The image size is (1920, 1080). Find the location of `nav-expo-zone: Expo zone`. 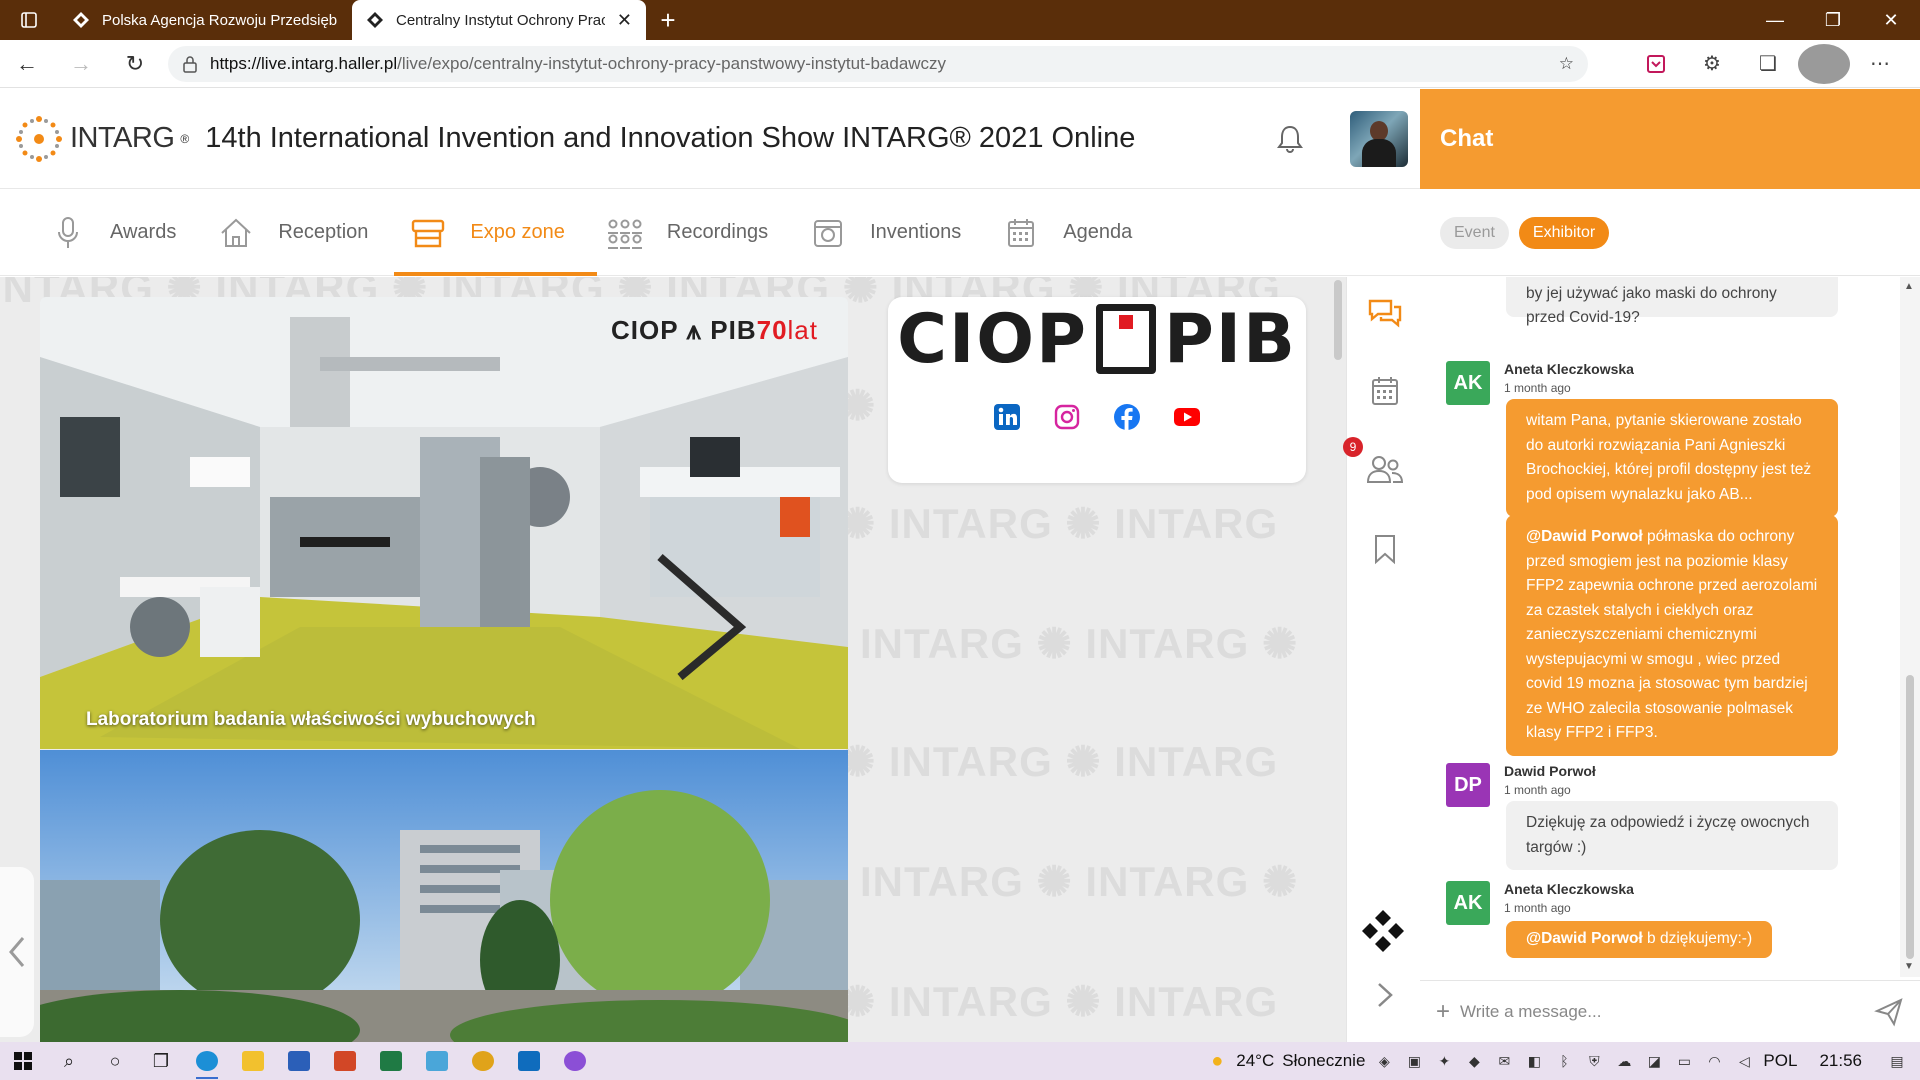

nav-expo-zone: Expo zone is located at coordinates (495, 233).